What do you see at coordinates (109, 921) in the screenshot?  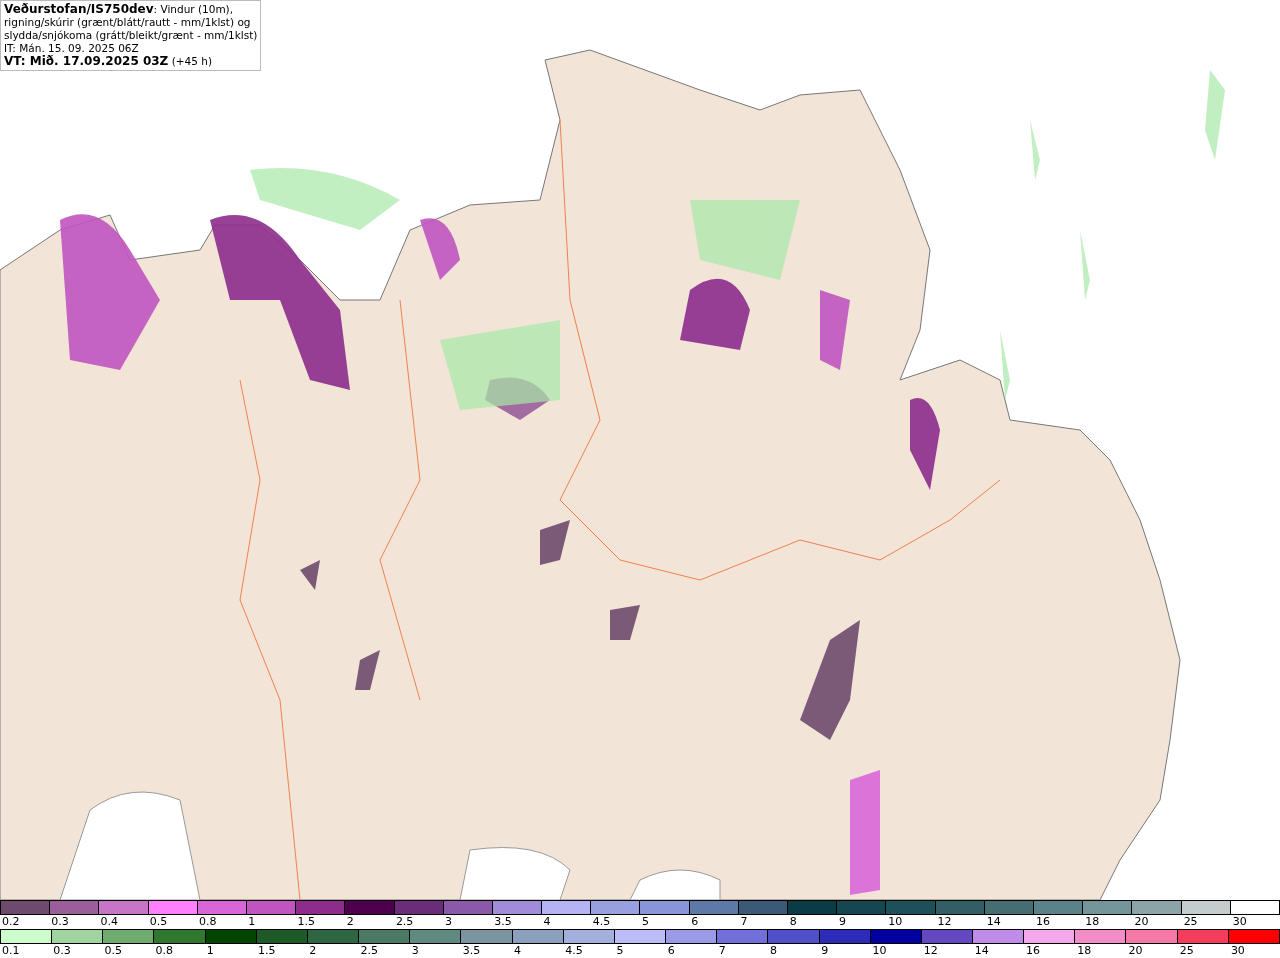 I see `scale-label: 0.4` at bounding box center [109, 921].